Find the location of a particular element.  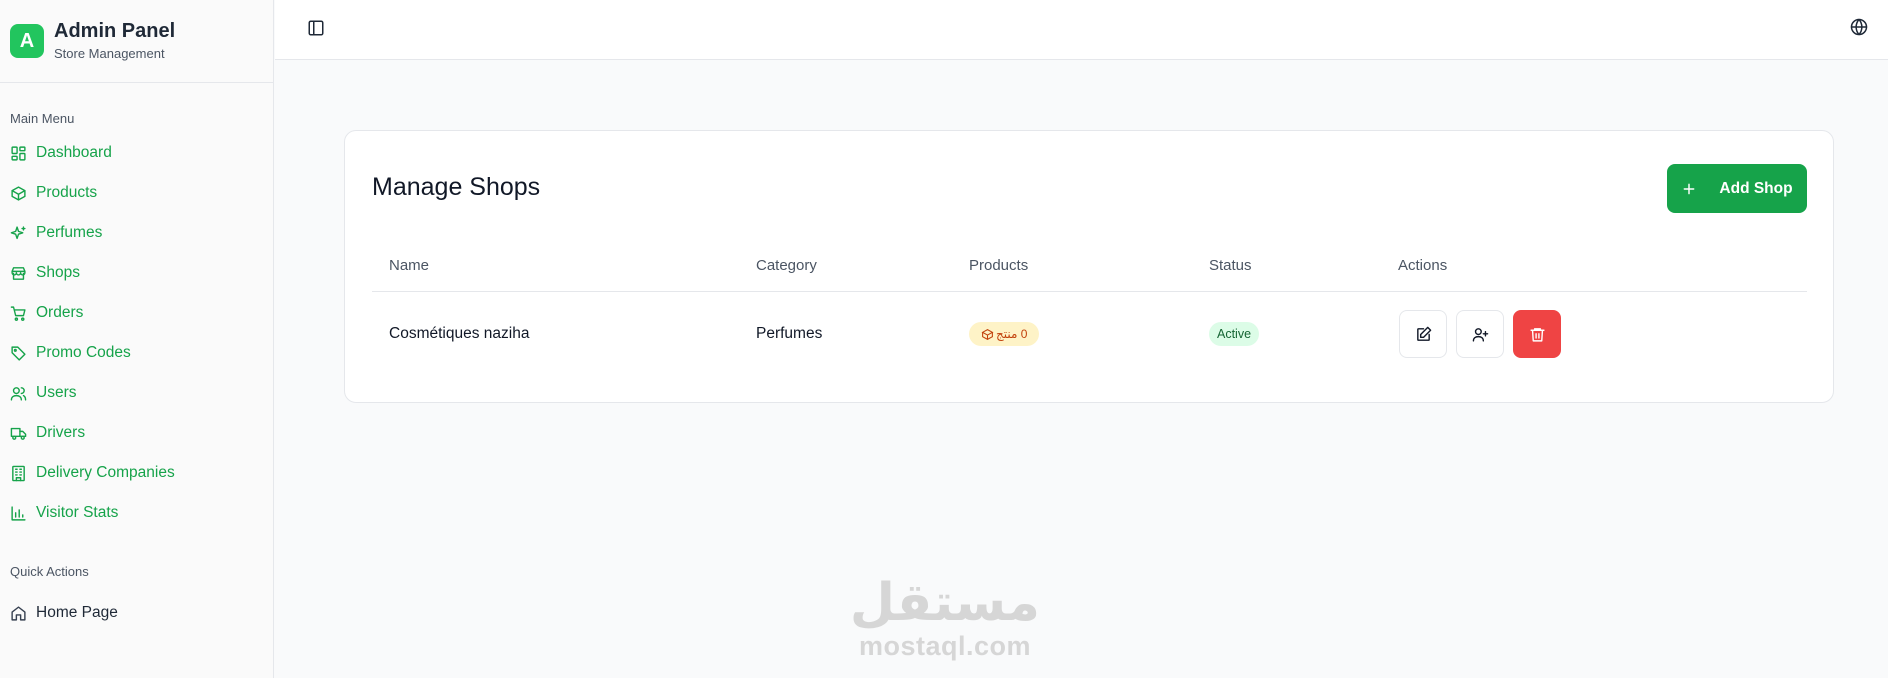

trash-icon is located at coordinates (1537, 334).